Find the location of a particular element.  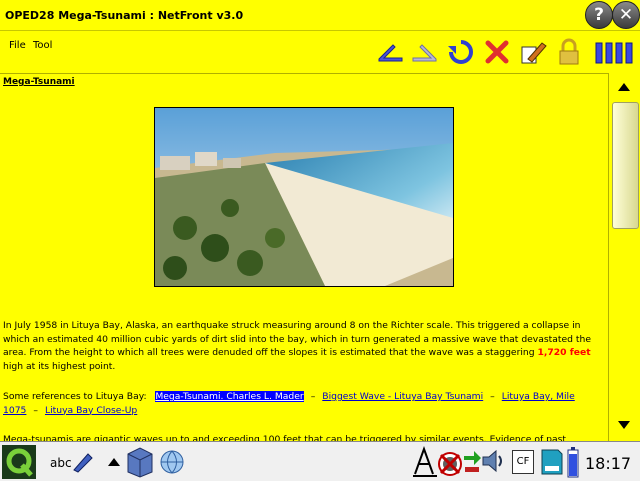

refresh-icon is located at coordinates (461, 52).